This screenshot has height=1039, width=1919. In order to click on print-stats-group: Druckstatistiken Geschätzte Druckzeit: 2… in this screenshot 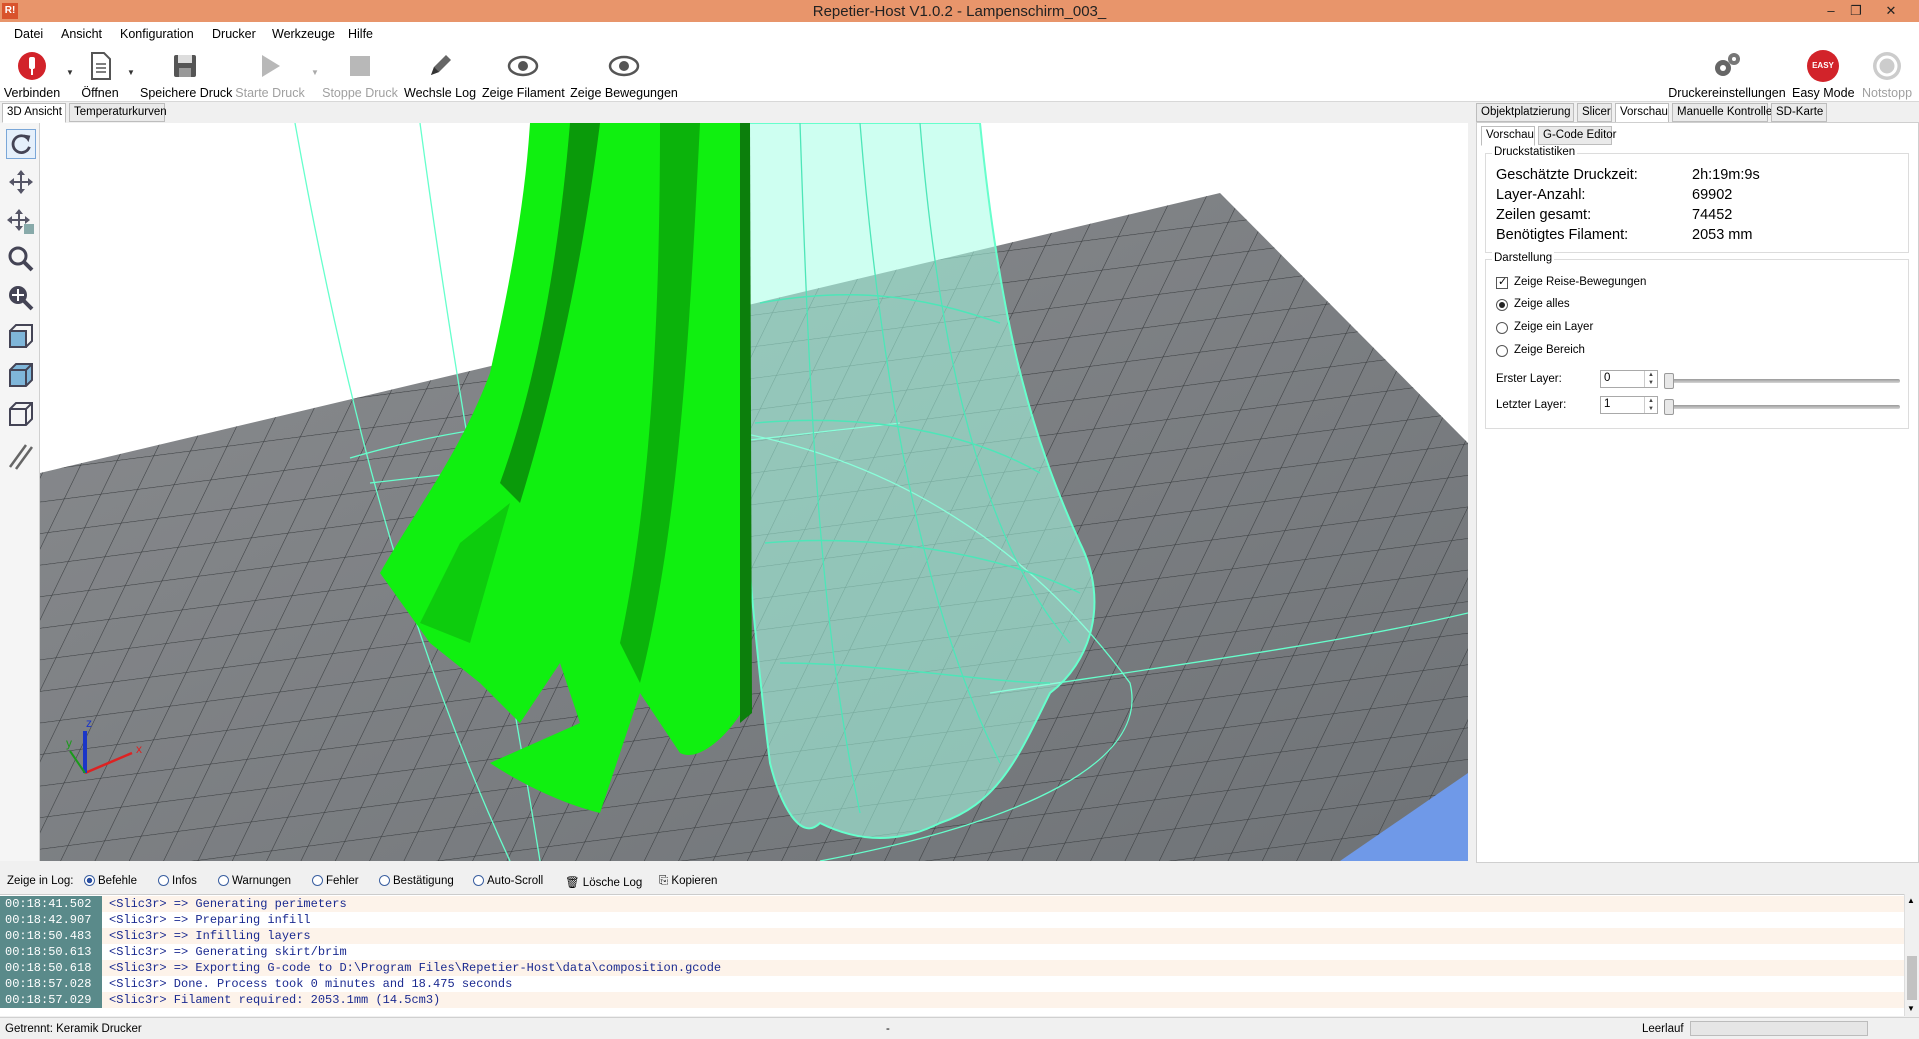, I will do `click(1697, 199)`.